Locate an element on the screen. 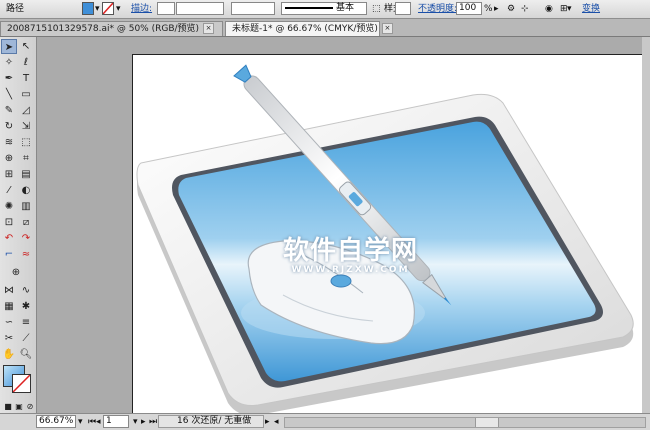 The height and width of the screenshot is (430, 650). zoom-tool-icon: 🔍︎ is located at coordinates (26, 354).